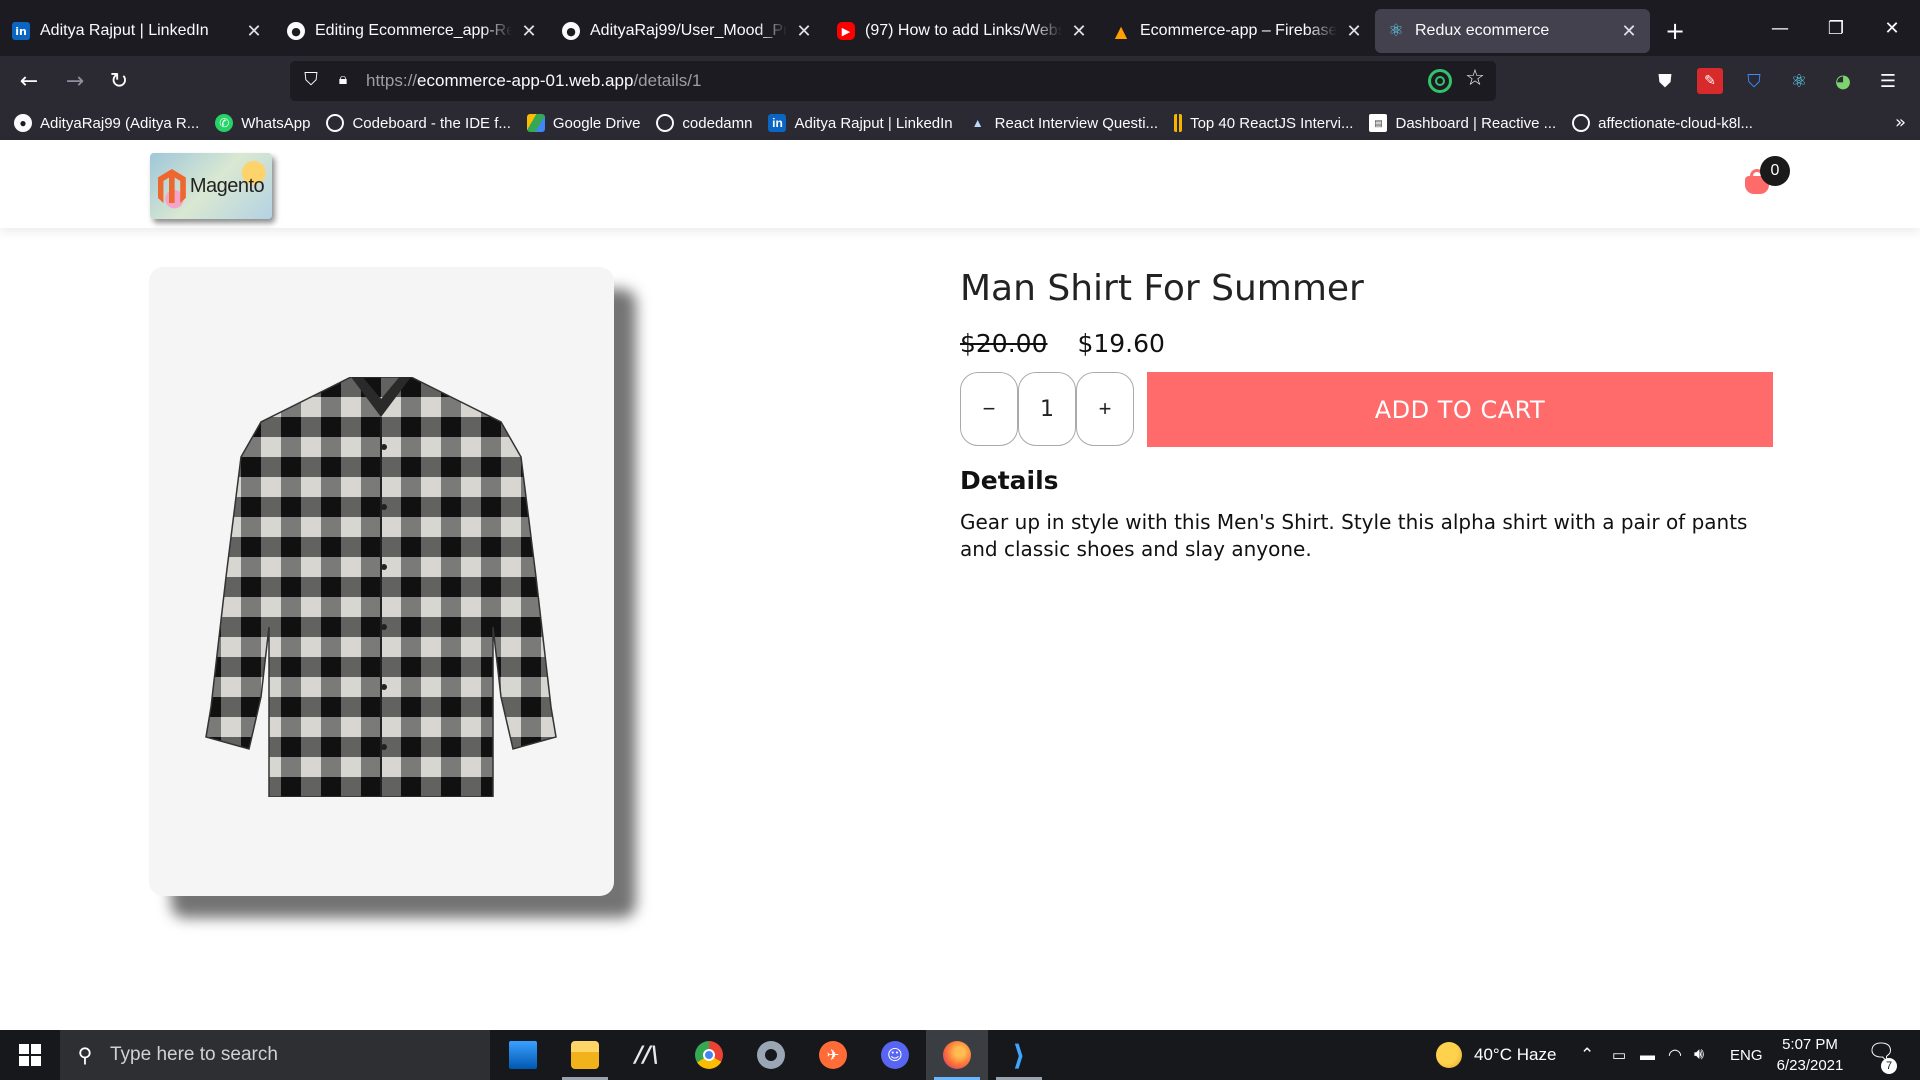 This screenshot has height=1080, width=1920. I want to click on tab-youtube: ▶ (97) How to add Links/Website ✕, so click(962, 31).